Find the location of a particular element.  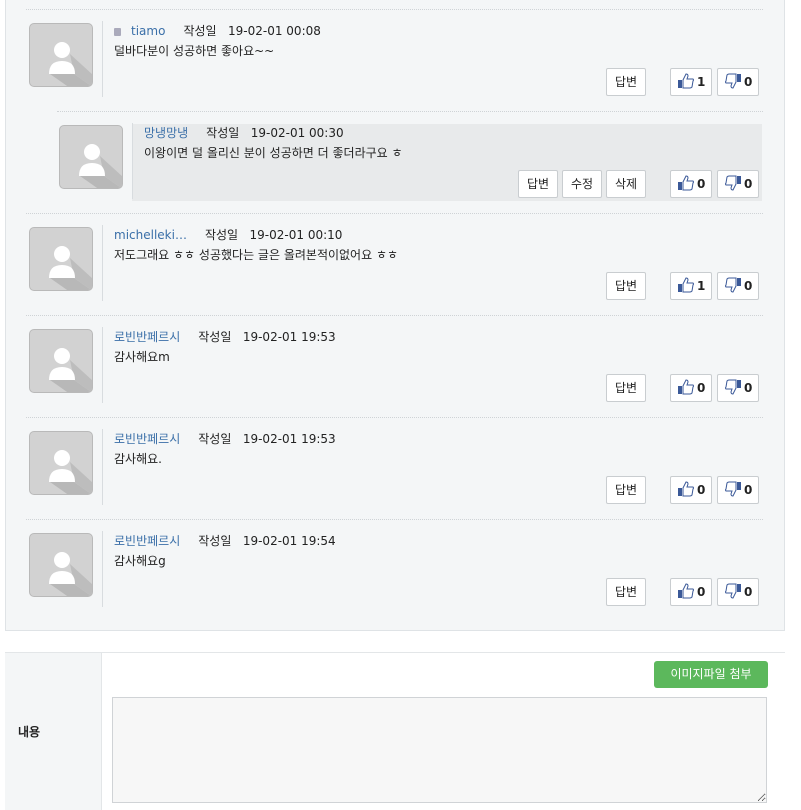

lock-icon is located at coordinates (117, 32).